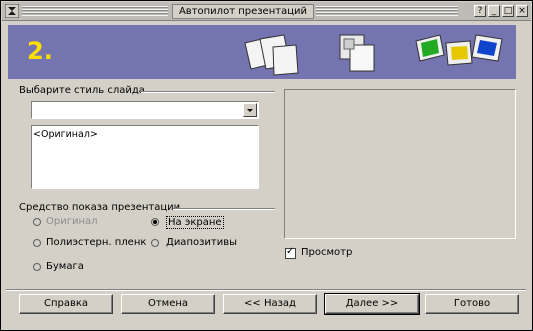  Describe the element at coordinates (266, 290) in the screenshot. I see `footer-divider` at that location.